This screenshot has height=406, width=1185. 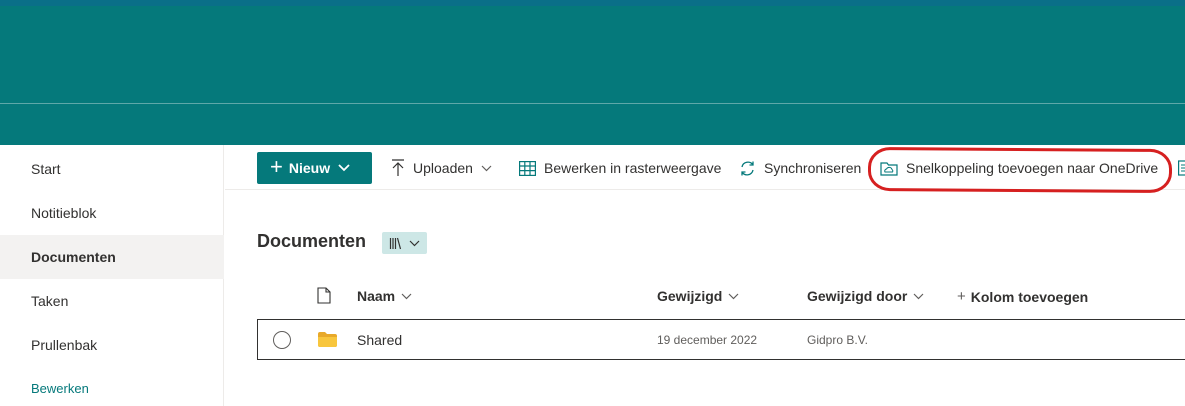 I want to click on add-shortcut-label: Snelkoppeling toevoegen naar OneDrive, so click(x=1032, y=168).